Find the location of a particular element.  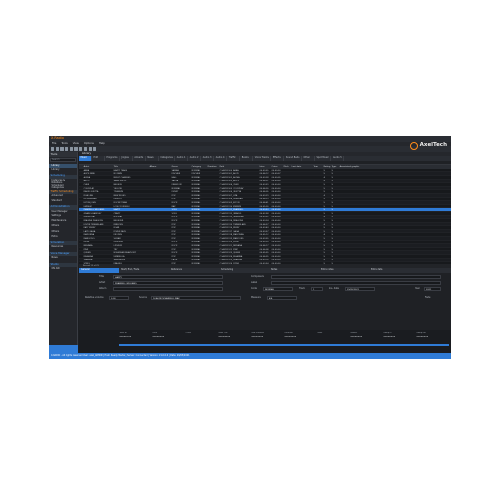

sidebar-item: Others is located at coordinates (63, 225).